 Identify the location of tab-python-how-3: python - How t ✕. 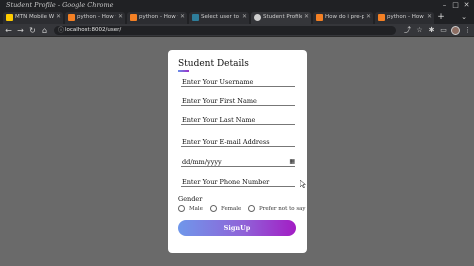
(404, 18).